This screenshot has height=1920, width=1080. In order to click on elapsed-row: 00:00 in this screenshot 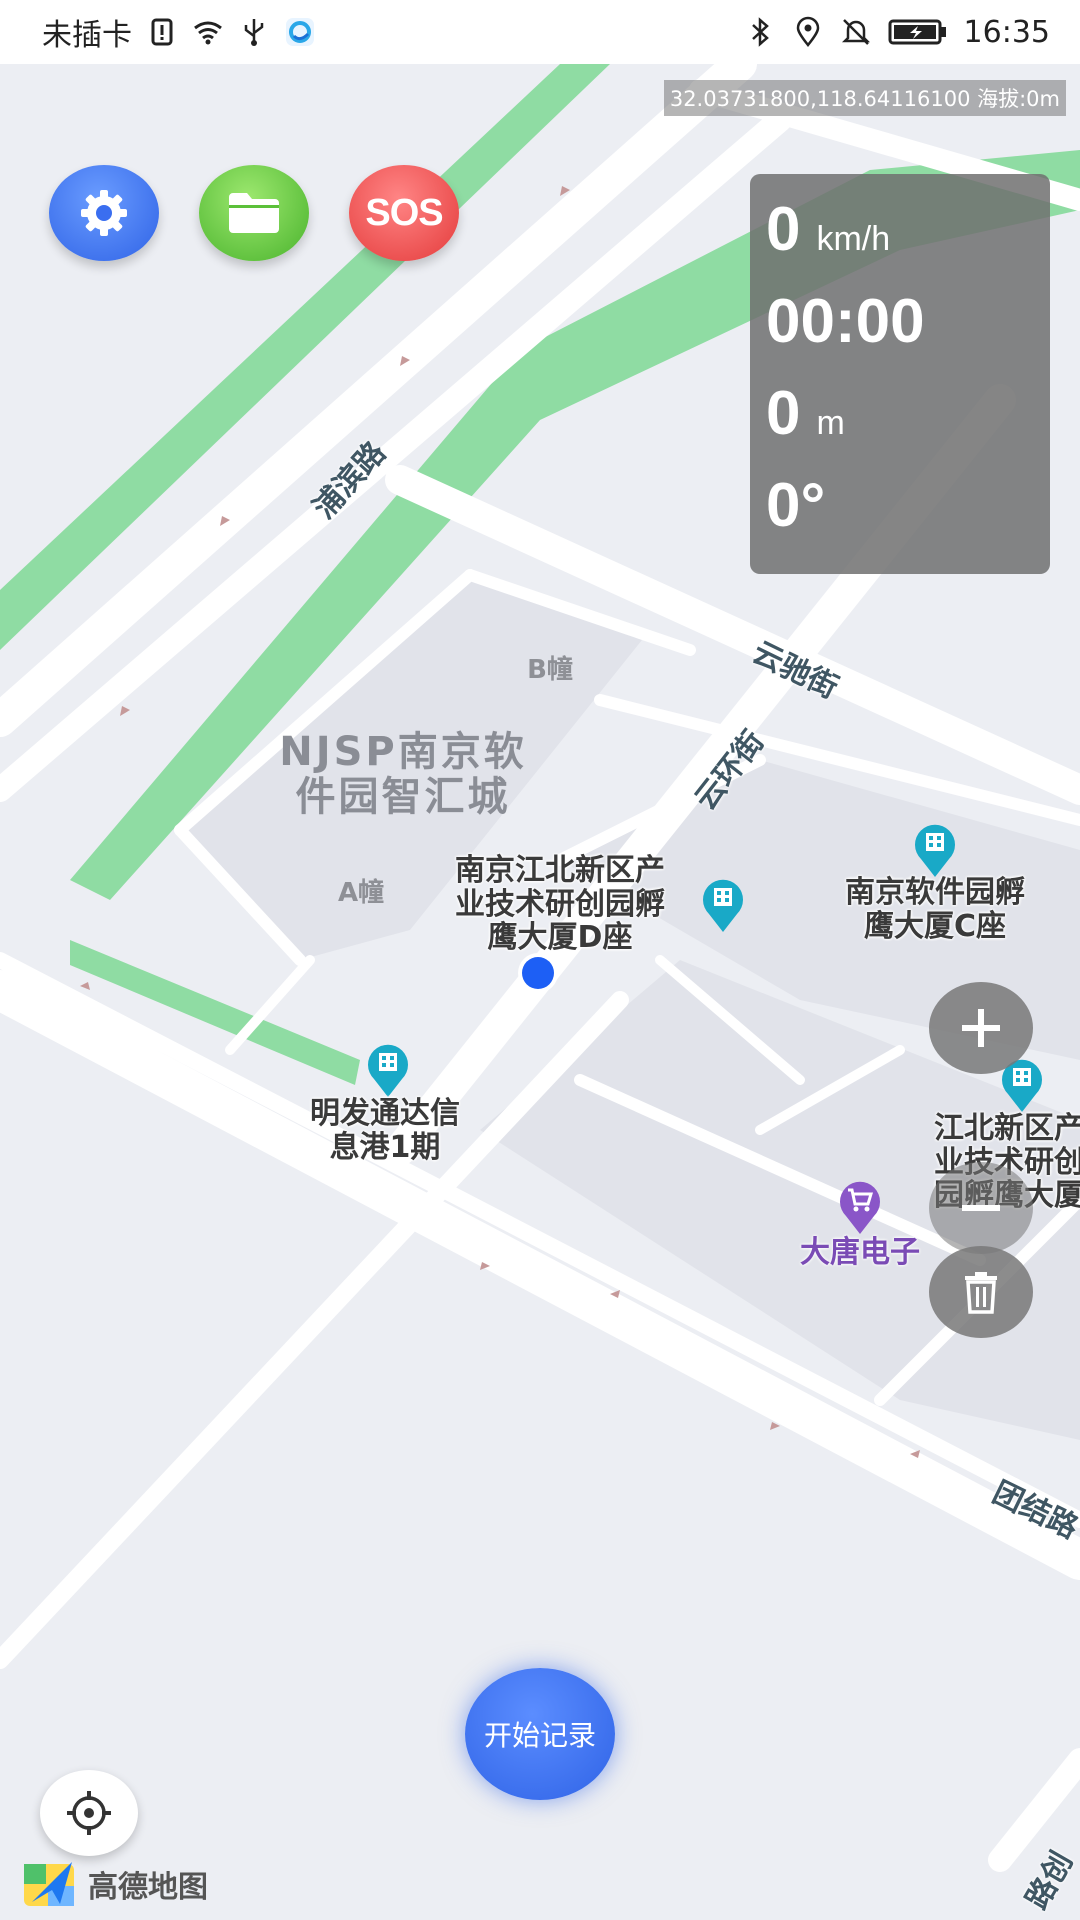, I will do `click(900, 324)`.